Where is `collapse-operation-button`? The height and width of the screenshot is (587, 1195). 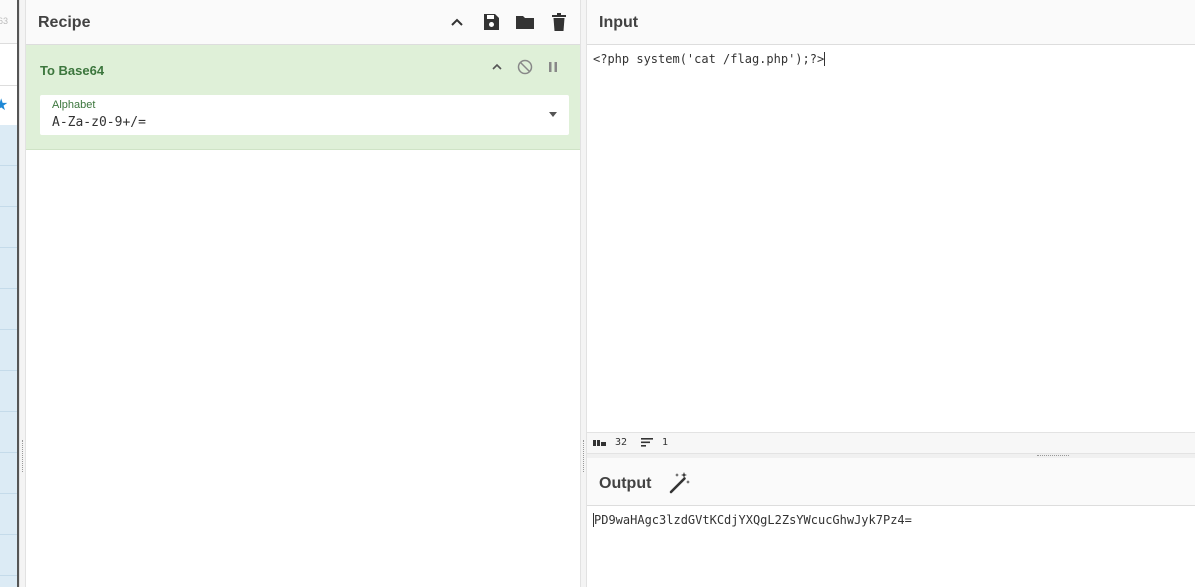
collapse-operation-button is located at coordinates (497, 67).